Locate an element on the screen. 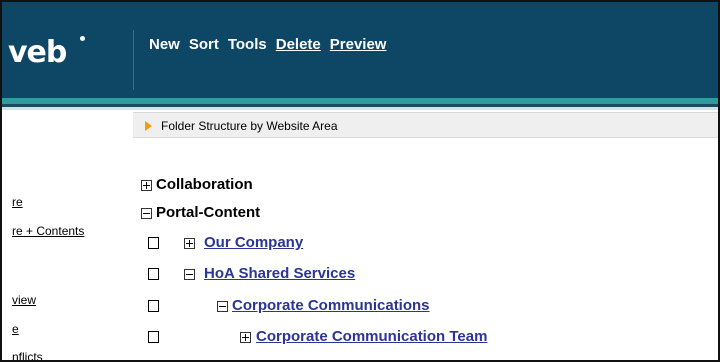 Image resolution: width=720 pixels, height=362 pixels. header-accent-band-light is located at coordinates (360, 108).